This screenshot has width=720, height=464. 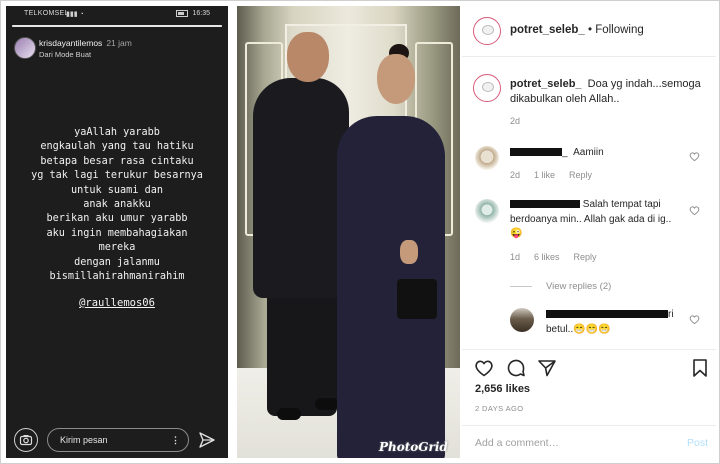 What do you see at coordinates (589, 425) in the screenshot?
I see `comment-divider` at bounding box center [589, 425].